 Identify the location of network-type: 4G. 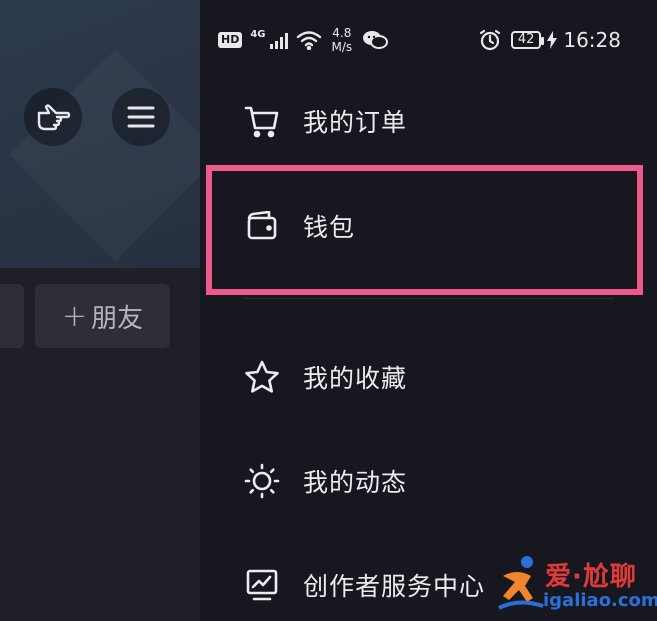
(258, 34).